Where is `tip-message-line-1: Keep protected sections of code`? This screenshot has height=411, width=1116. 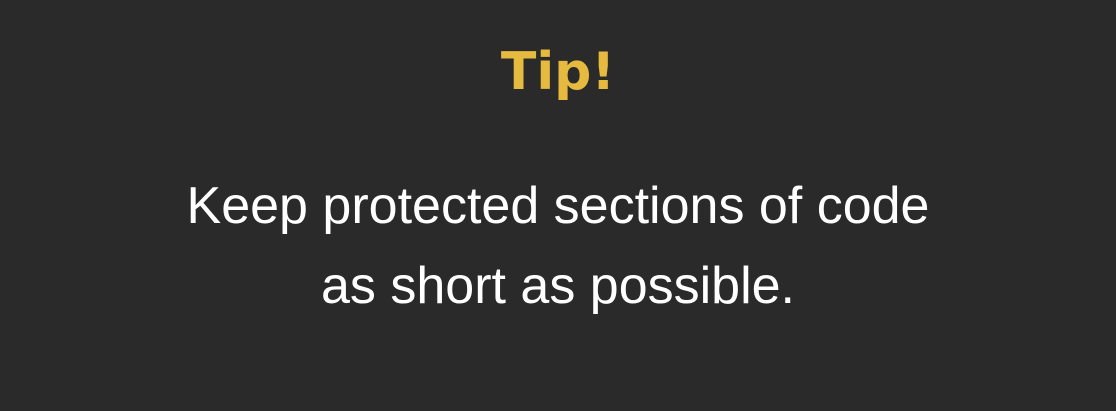
tip-message-line-1: Keep protected sections of code is located at coordinates (558, 206).